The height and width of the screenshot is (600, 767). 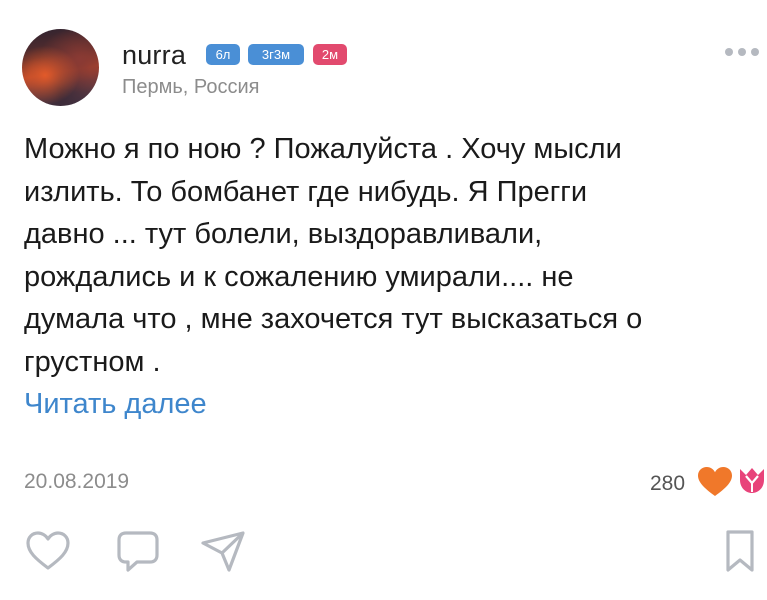 I want to click on bookmark-icon, so click(x=740, y=551).